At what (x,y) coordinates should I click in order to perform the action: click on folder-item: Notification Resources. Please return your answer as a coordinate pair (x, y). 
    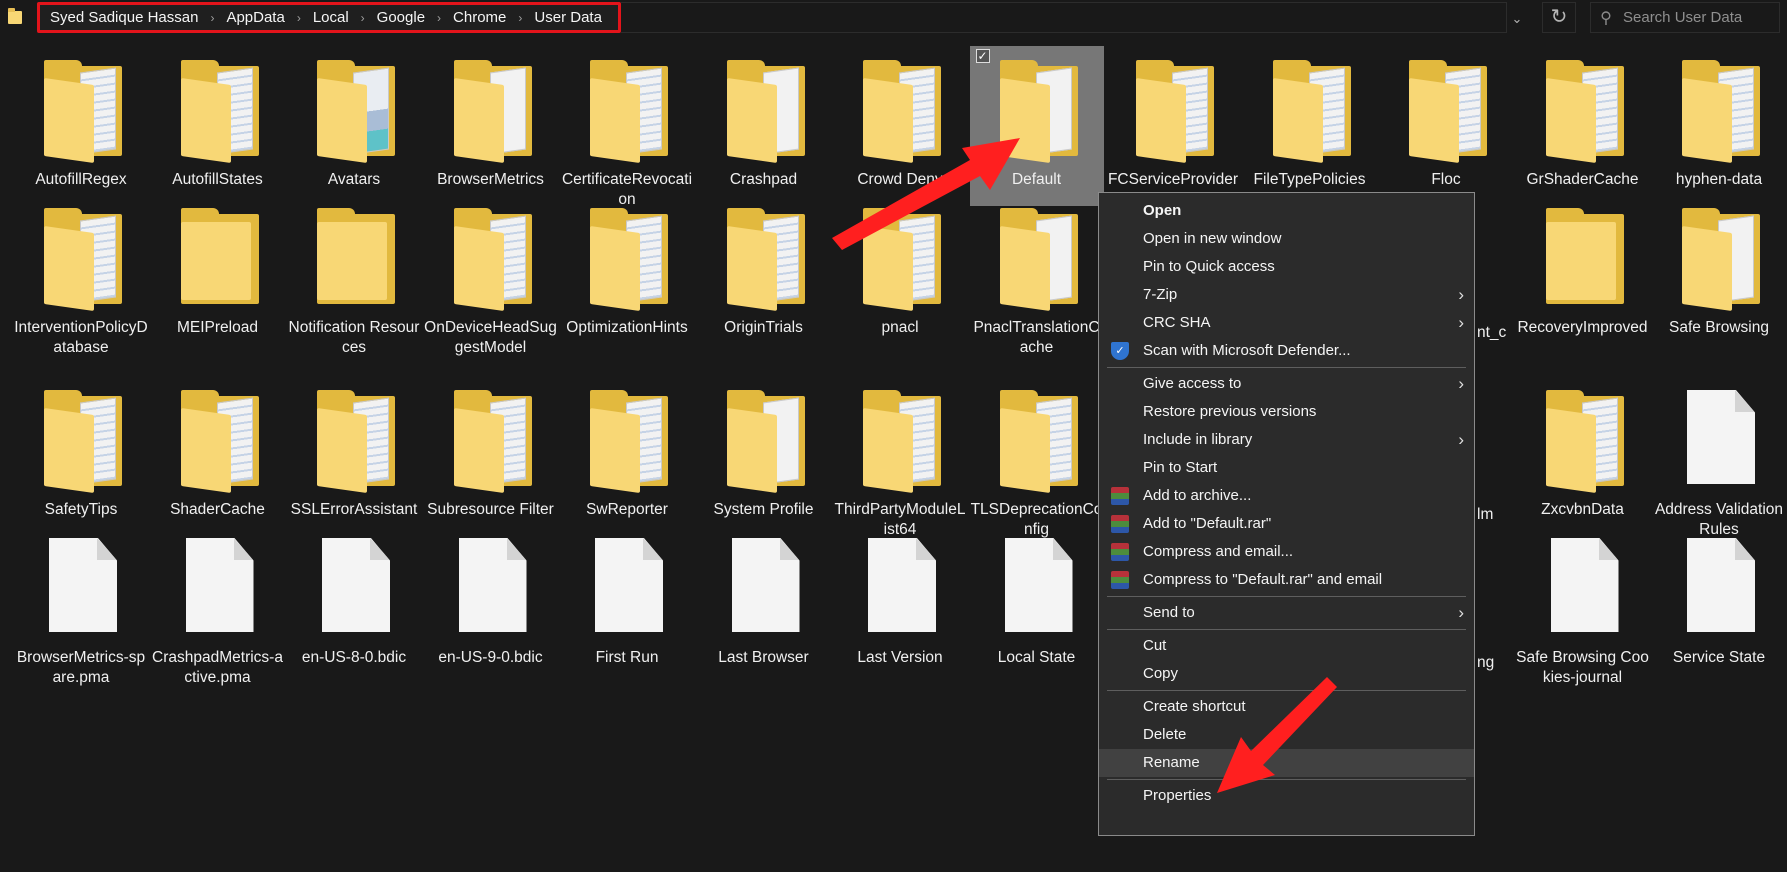
    Looking at the image, I should click on (354, 275).